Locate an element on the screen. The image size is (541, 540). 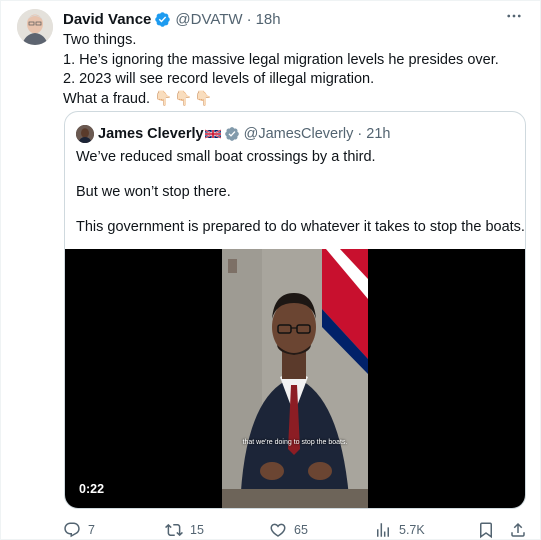
video-frame: that we're doing to stop the boats. is located at coordinates (295, 378).